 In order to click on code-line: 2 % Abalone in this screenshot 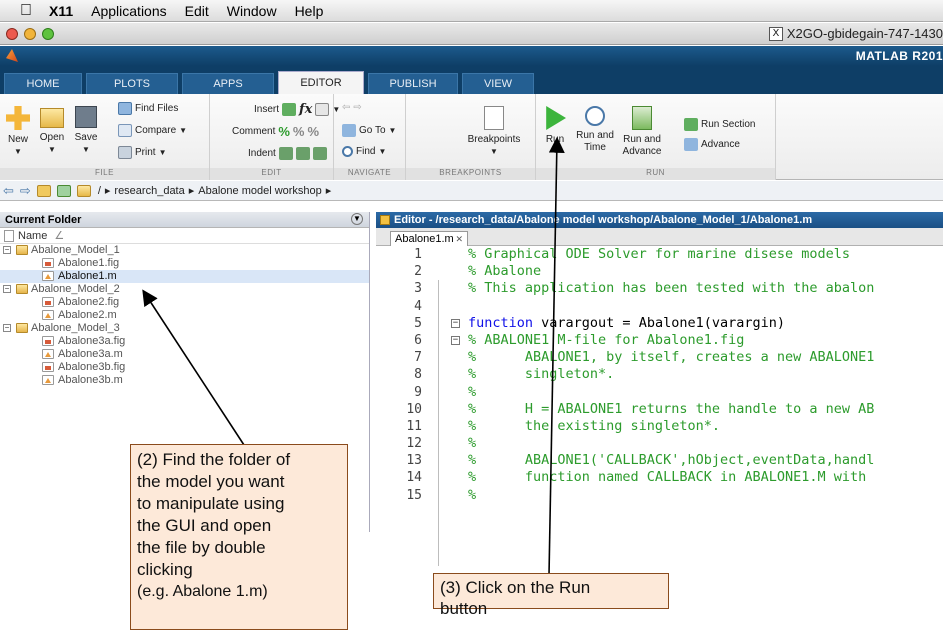, I will do `click(659, 271)`.